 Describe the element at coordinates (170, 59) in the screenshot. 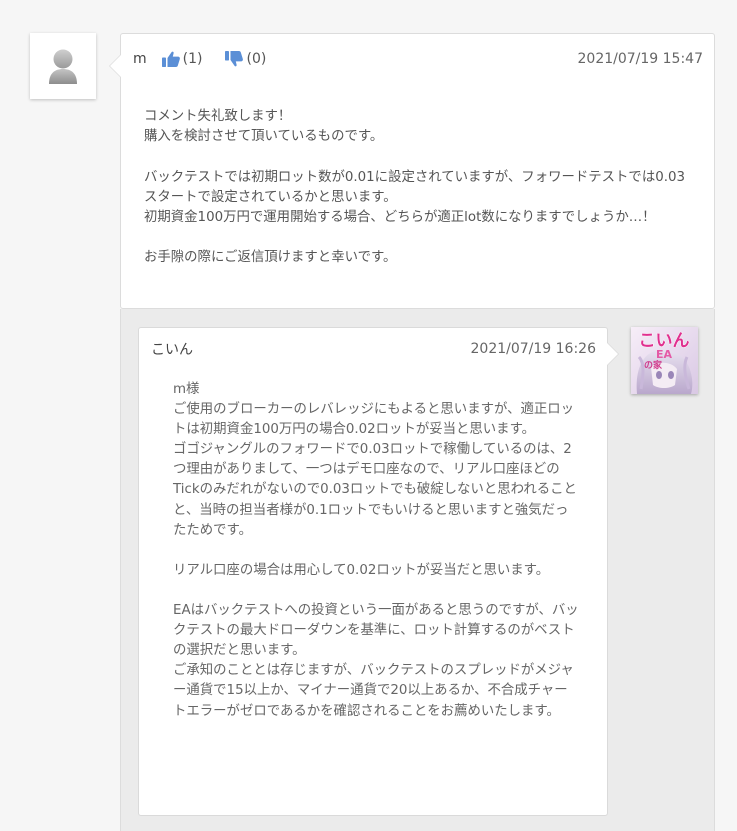

I see `thumbs-up-icon` at that location.